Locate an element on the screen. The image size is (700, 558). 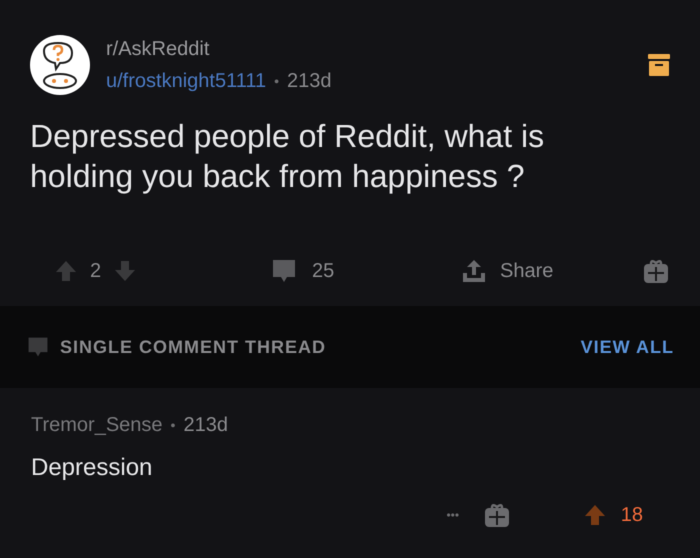
upvote-icon is located at coordinates (594, 515).